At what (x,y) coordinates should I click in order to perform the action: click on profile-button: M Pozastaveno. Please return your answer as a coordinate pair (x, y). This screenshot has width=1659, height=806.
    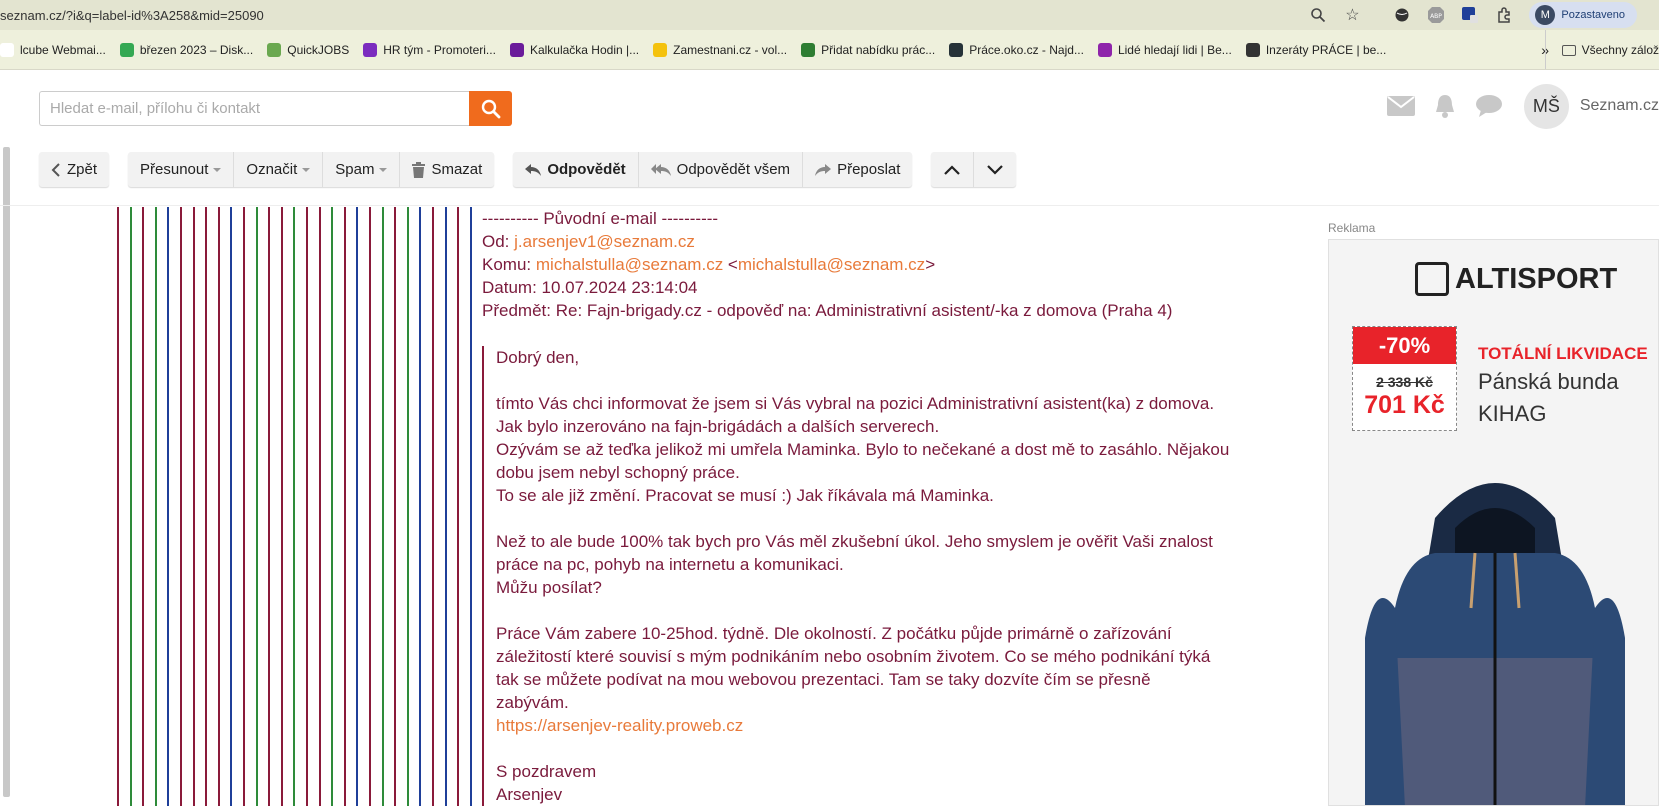
    Looking at the image, I should click on (1583, 15).